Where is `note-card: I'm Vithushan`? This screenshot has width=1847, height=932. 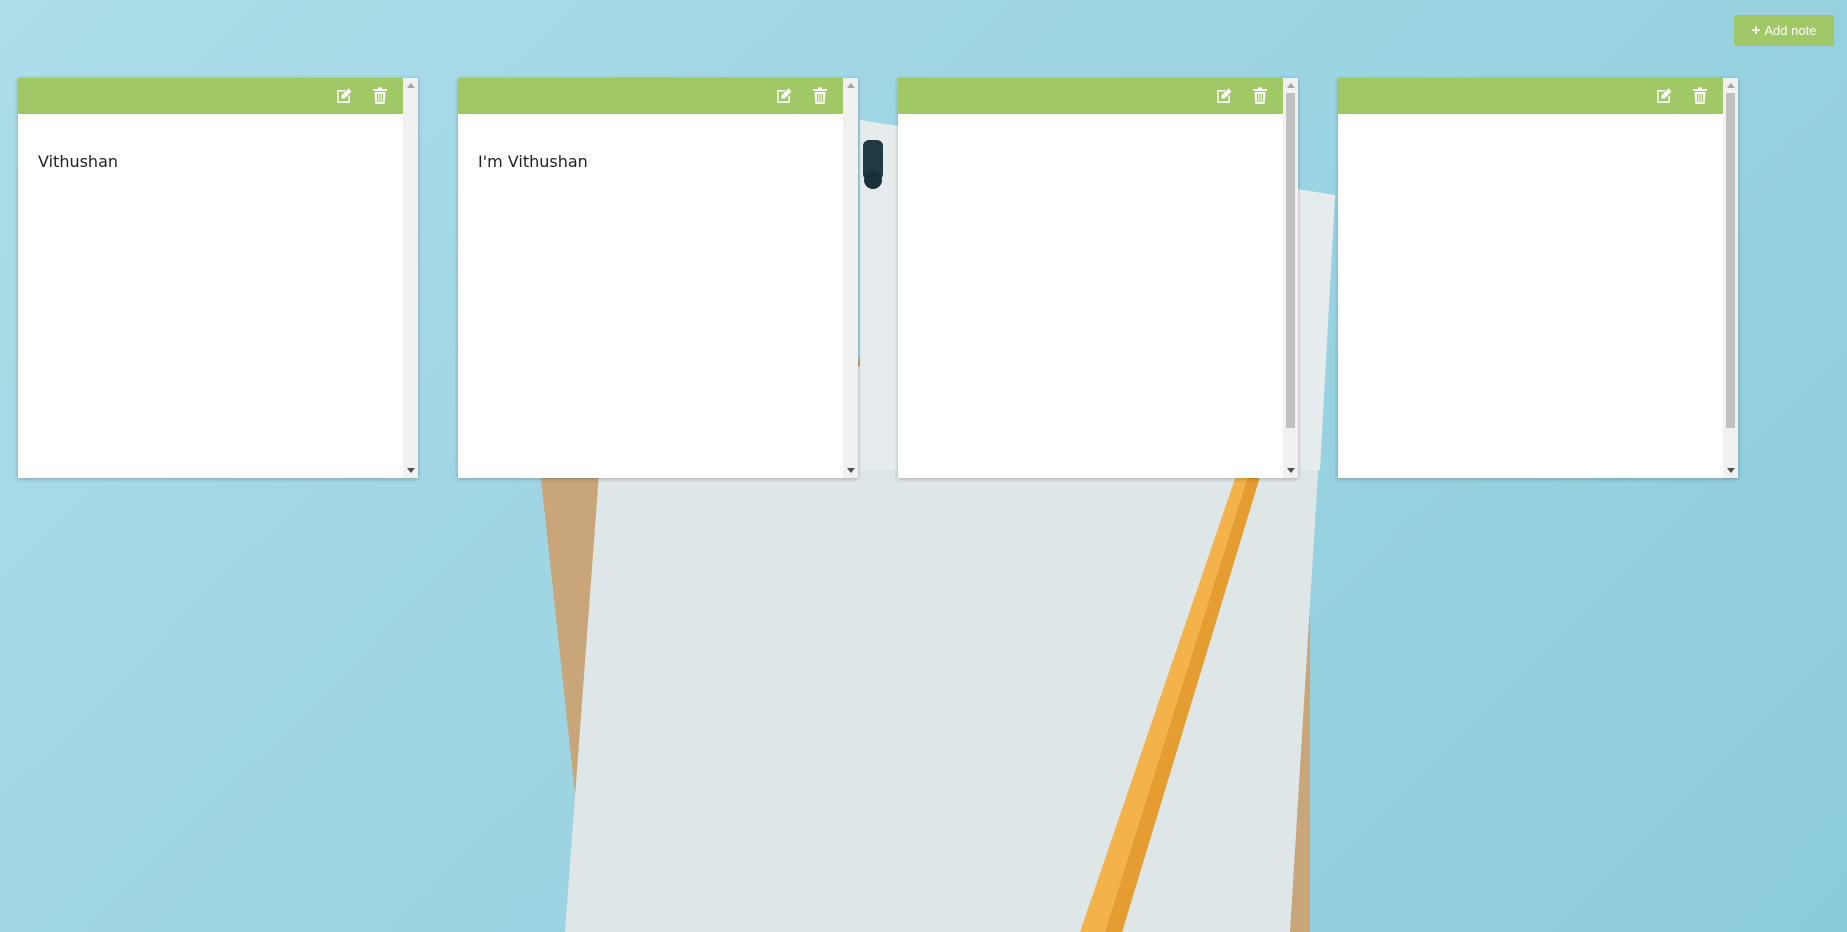
note-card: I'm Vithushan is located at coordinates (658, 278).